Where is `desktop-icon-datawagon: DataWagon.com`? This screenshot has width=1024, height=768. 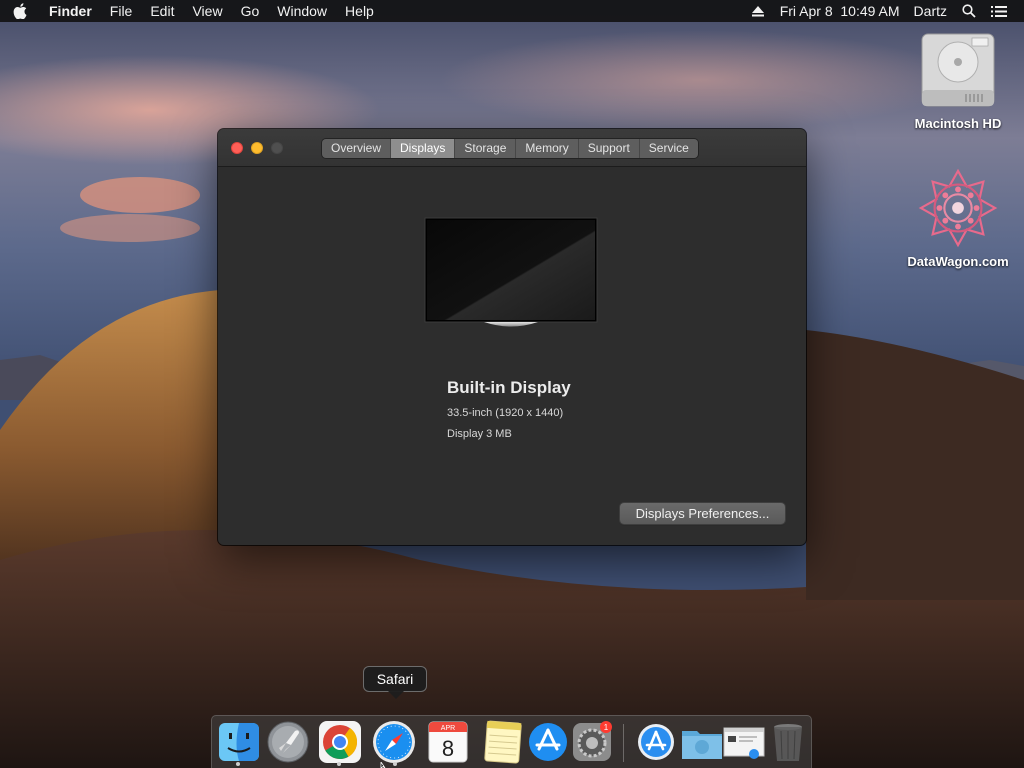 desktop-icon-datawagon: DataWagon.com is located at coordinates (958, 218).